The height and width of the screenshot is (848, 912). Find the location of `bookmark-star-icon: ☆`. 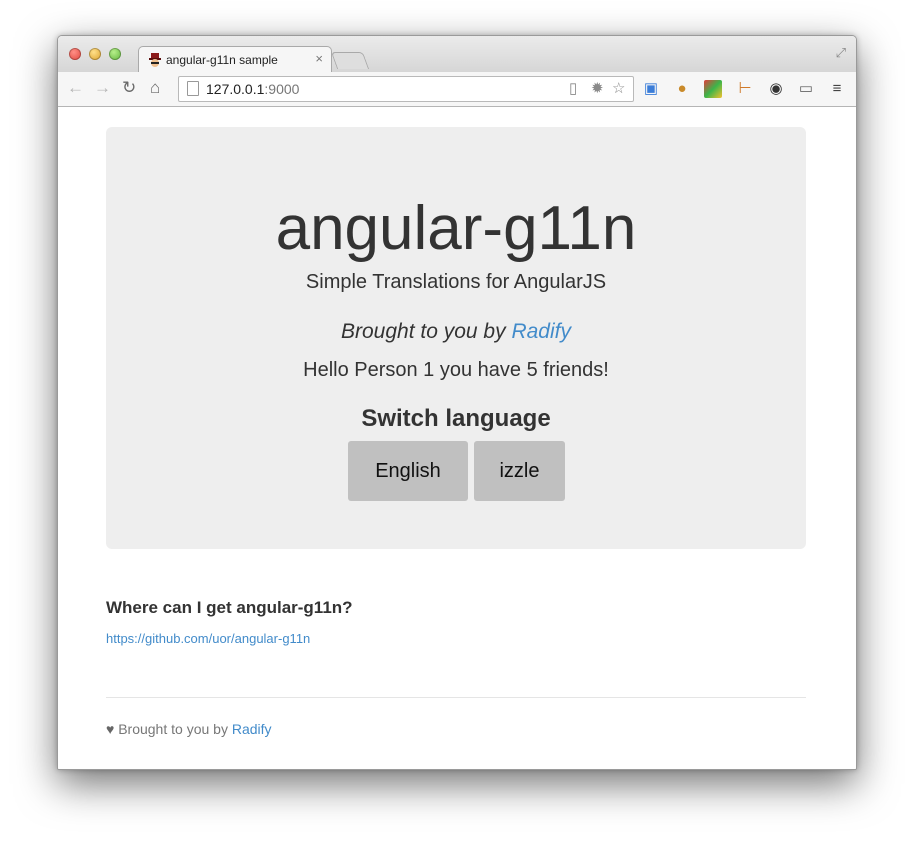

bookmark-star-icon: ☆ is located at coordinates (618, 88).